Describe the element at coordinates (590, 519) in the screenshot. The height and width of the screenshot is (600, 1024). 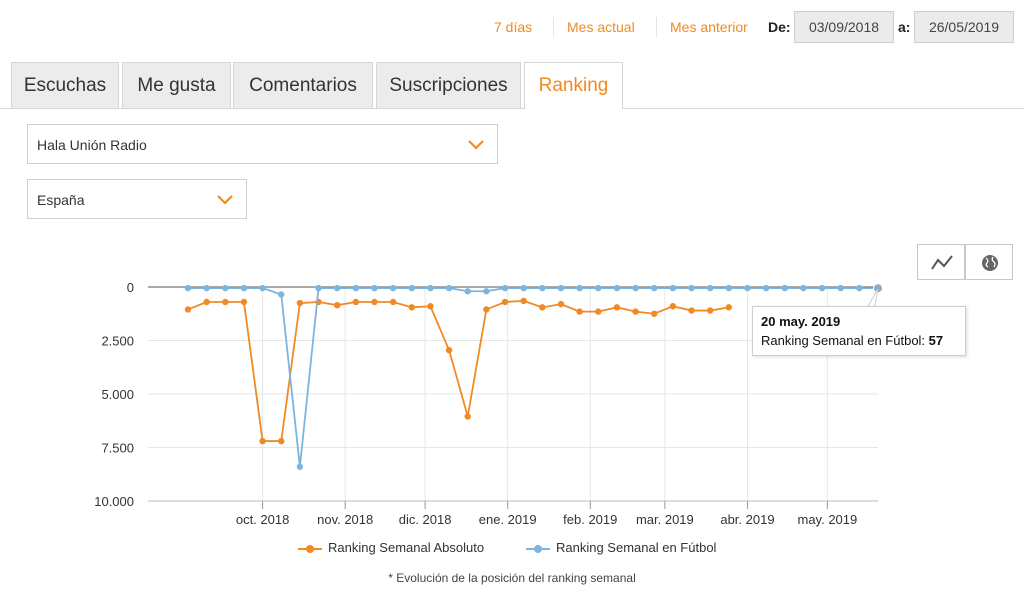
I see `x-tick-label: feb. 2019` at that location.